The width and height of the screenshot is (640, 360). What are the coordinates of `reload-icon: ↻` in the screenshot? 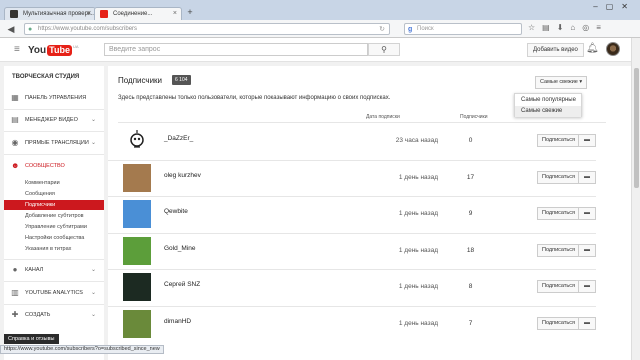 It's located at (382, 29).